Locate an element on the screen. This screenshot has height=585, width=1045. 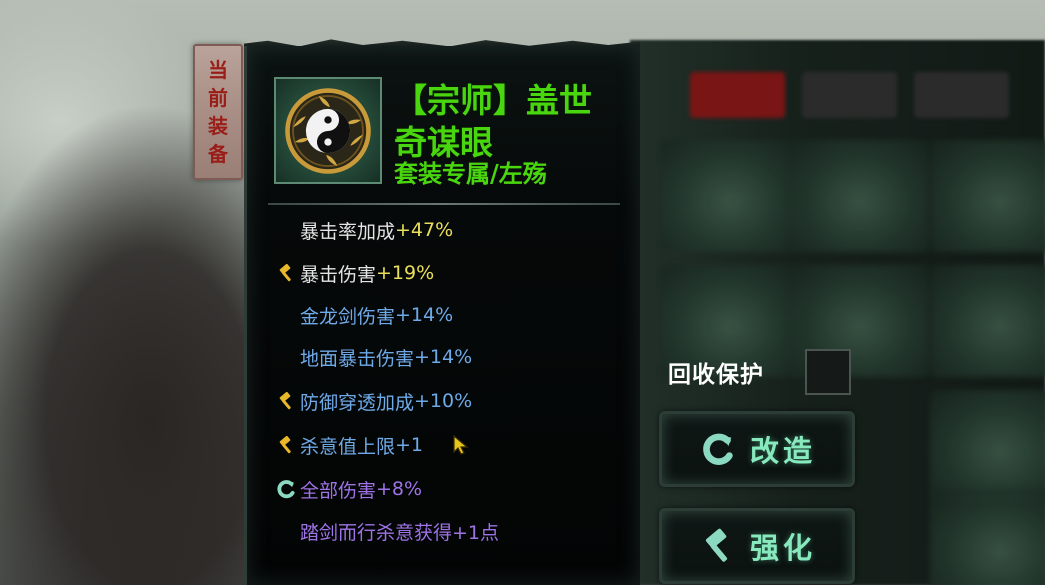
yin-yang-laurel-icon is located at coordinates (328, 130).